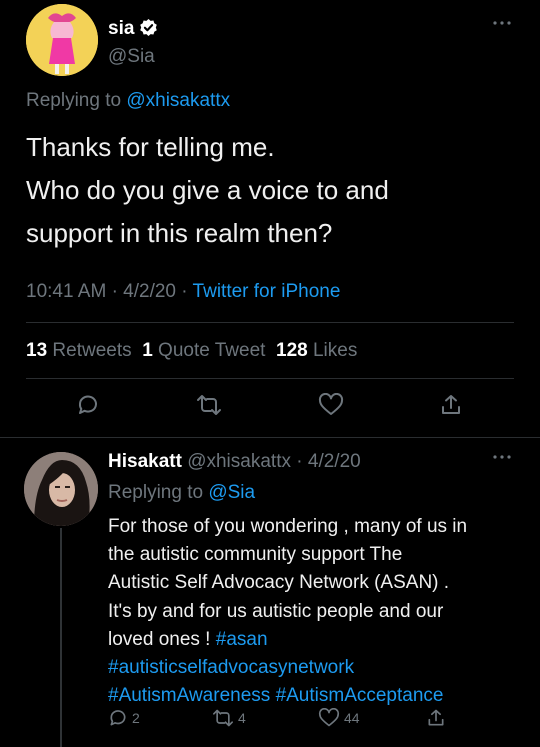  I want to click on reply-text-line: Autistic Self Advocacy Network (ASAN) ., so click(279, 583).